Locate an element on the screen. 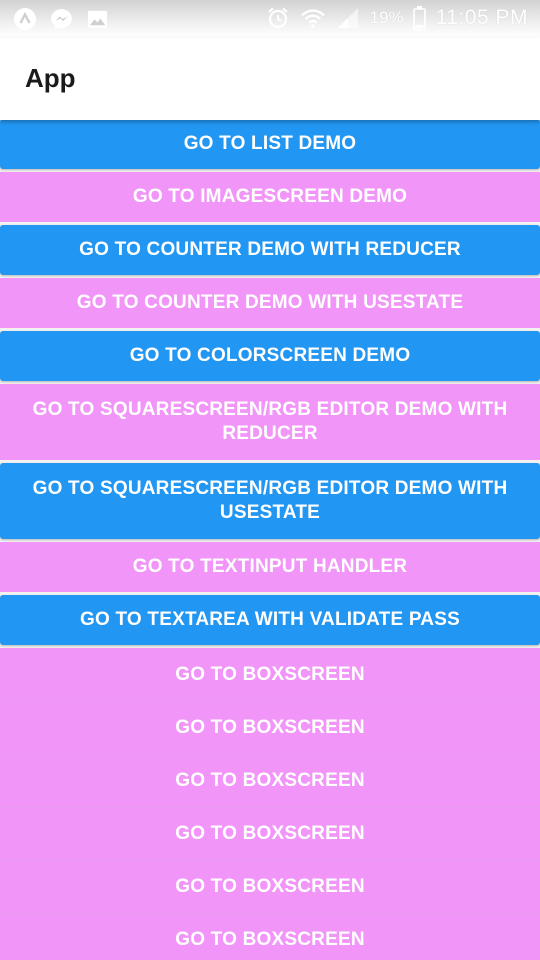  battery-percentage: 19% is located at coordinates (386, 17).